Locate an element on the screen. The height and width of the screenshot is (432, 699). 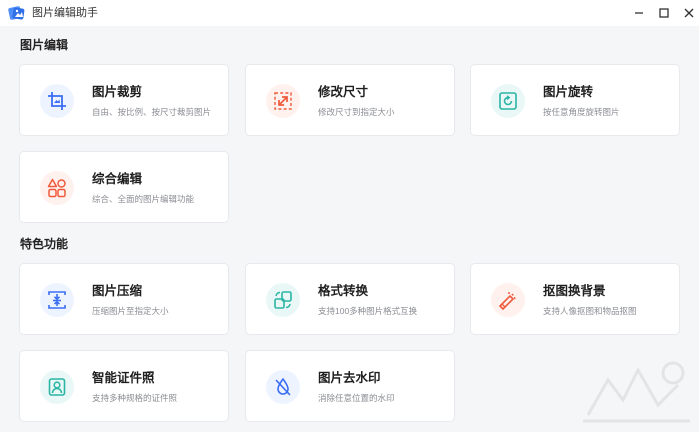
convert-icon-wrap is located at coordinates (283, 300).